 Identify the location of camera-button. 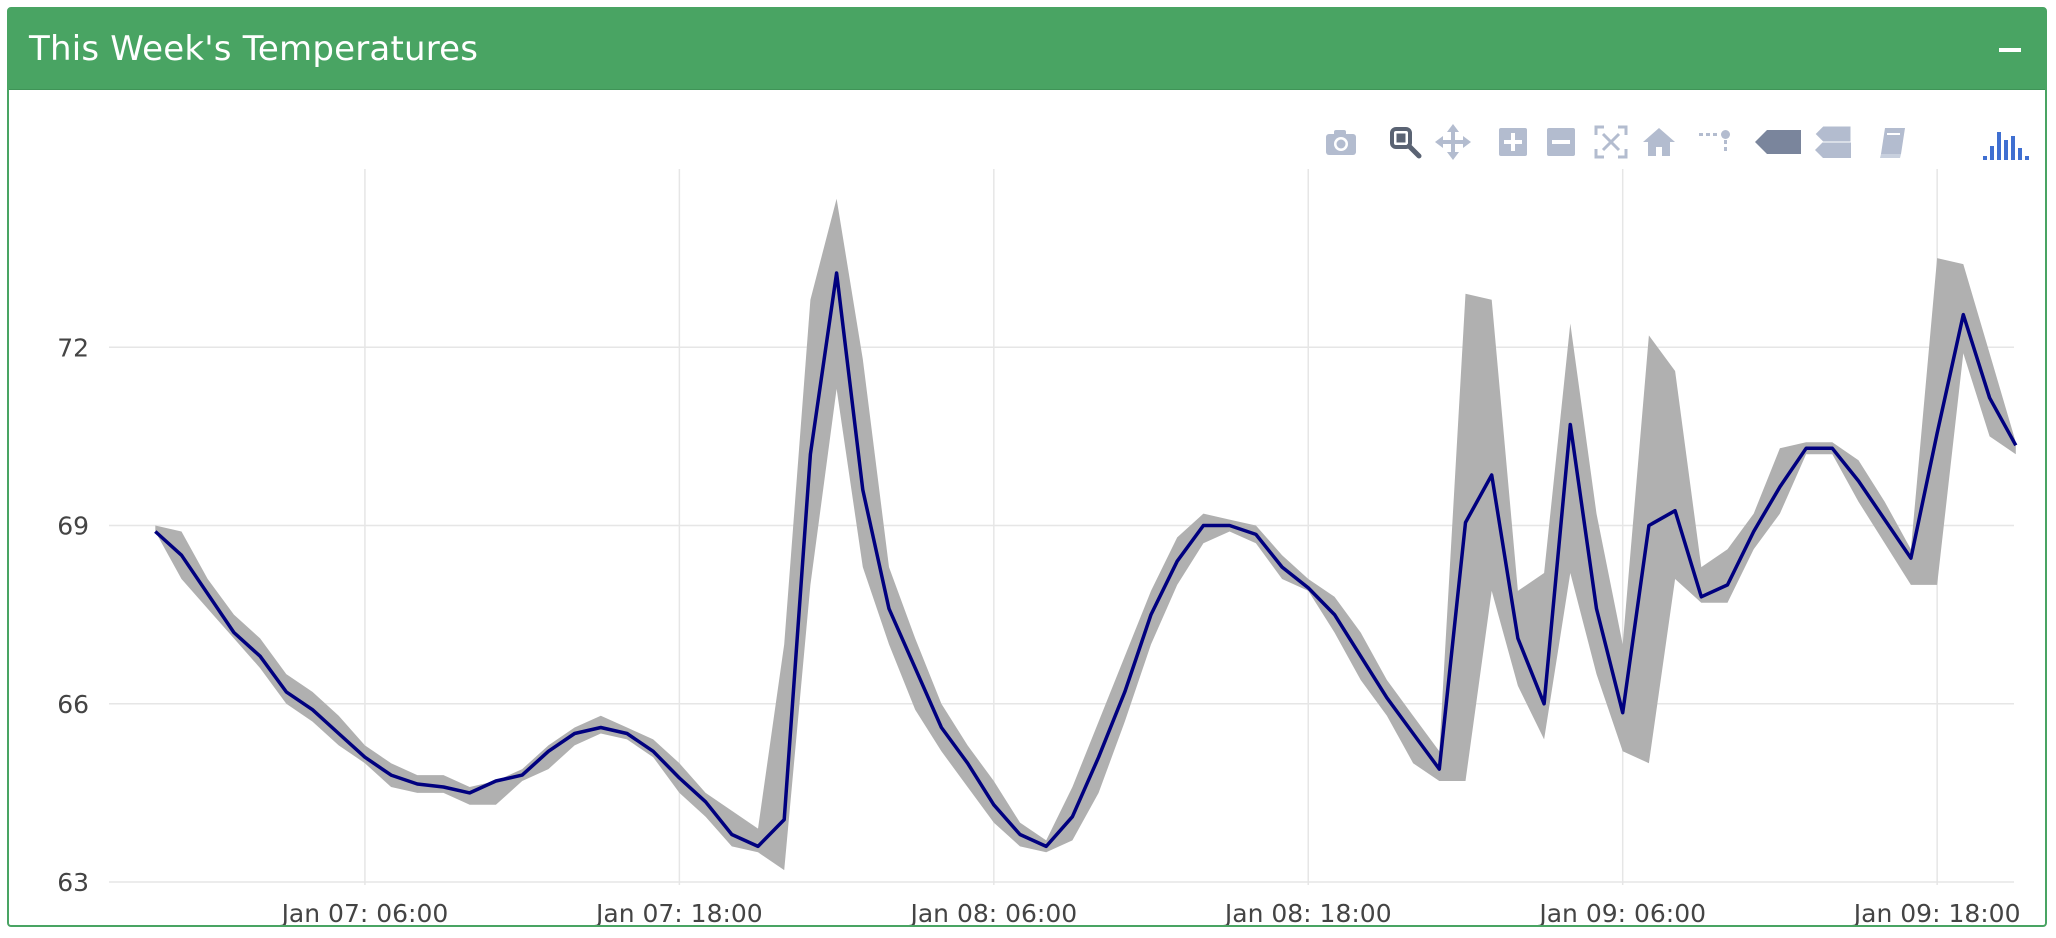
(1341, 142).